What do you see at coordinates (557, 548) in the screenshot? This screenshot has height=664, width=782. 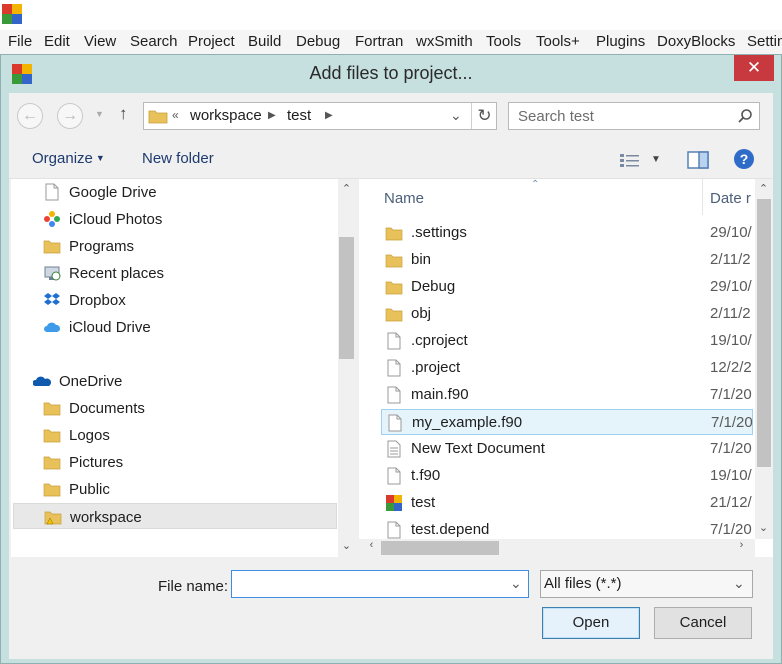 I see `file-hscrollbar: ‹ ›` at bounding box center [557, 548].